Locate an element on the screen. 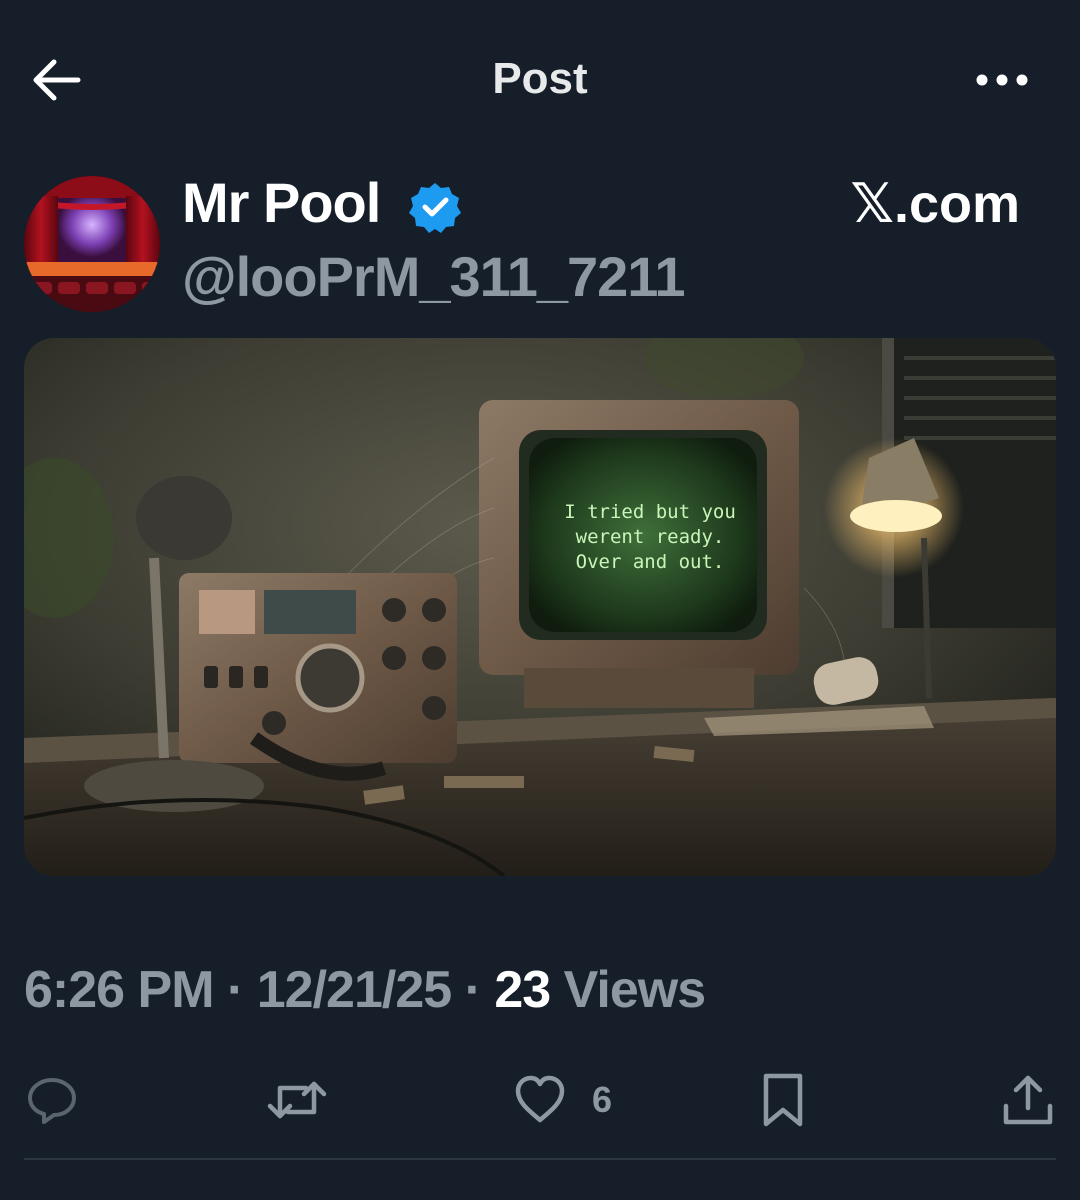  user-handle: @looPrM_311_7211 is located at coordinates (433, 276).